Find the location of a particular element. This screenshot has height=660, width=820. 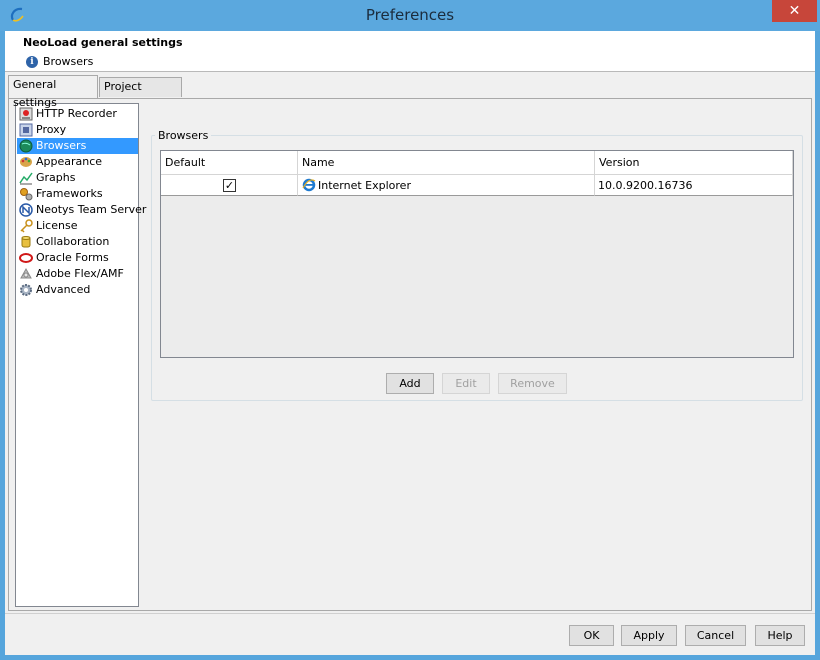

title-bar: Preferences ✕ is located at coordinates (410, 15).